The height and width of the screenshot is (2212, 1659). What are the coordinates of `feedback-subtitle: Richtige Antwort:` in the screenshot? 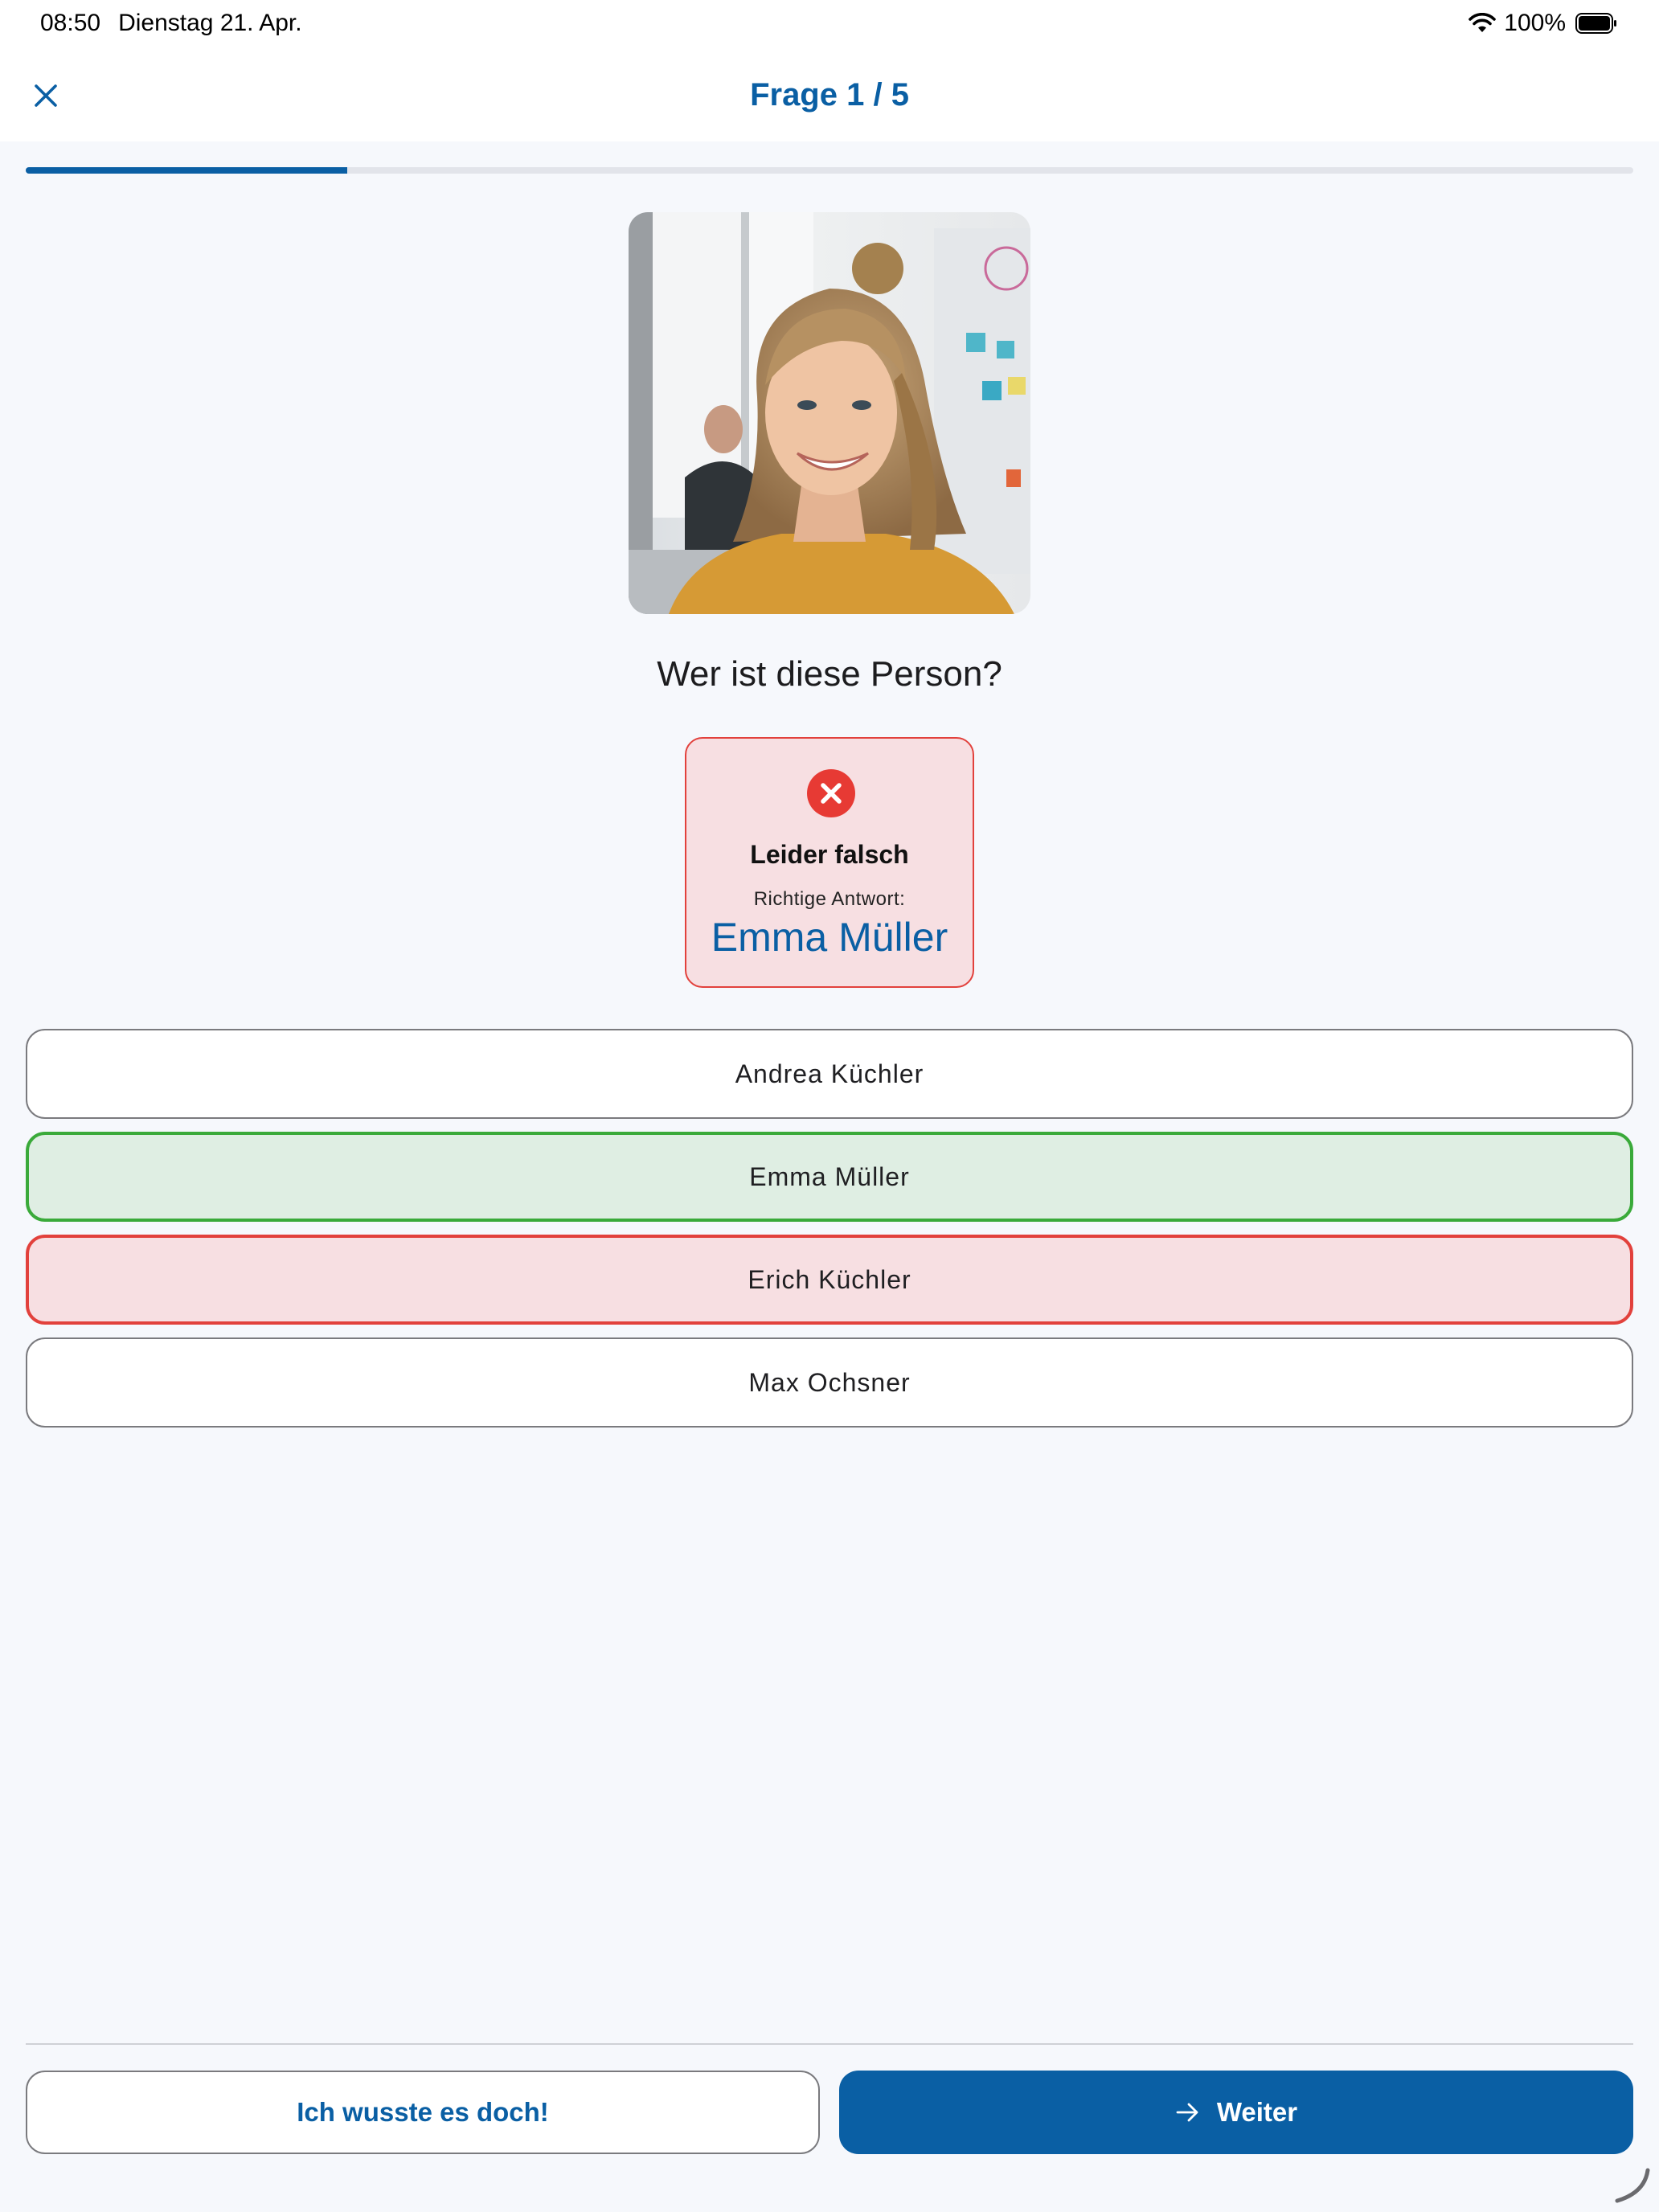 It's located at (829, 899).